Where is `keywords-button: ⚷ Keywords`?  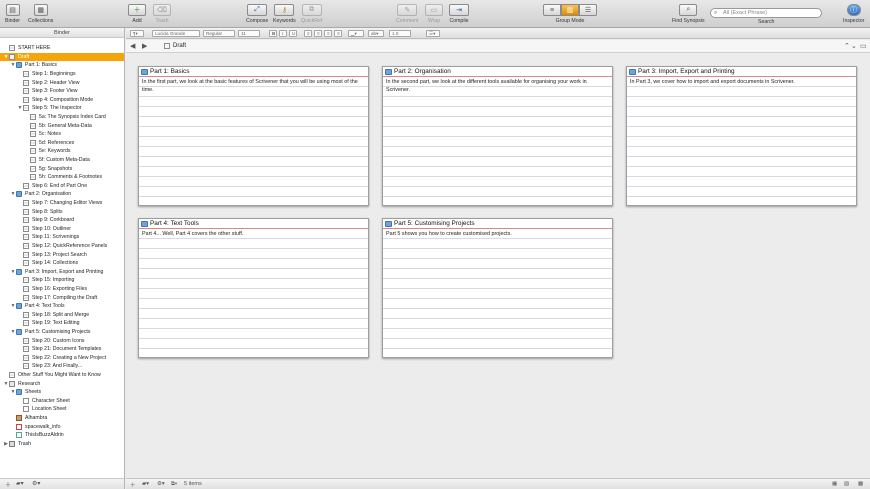
keywords-button: ⚷ Keywords is located at coordinates (284, 14).